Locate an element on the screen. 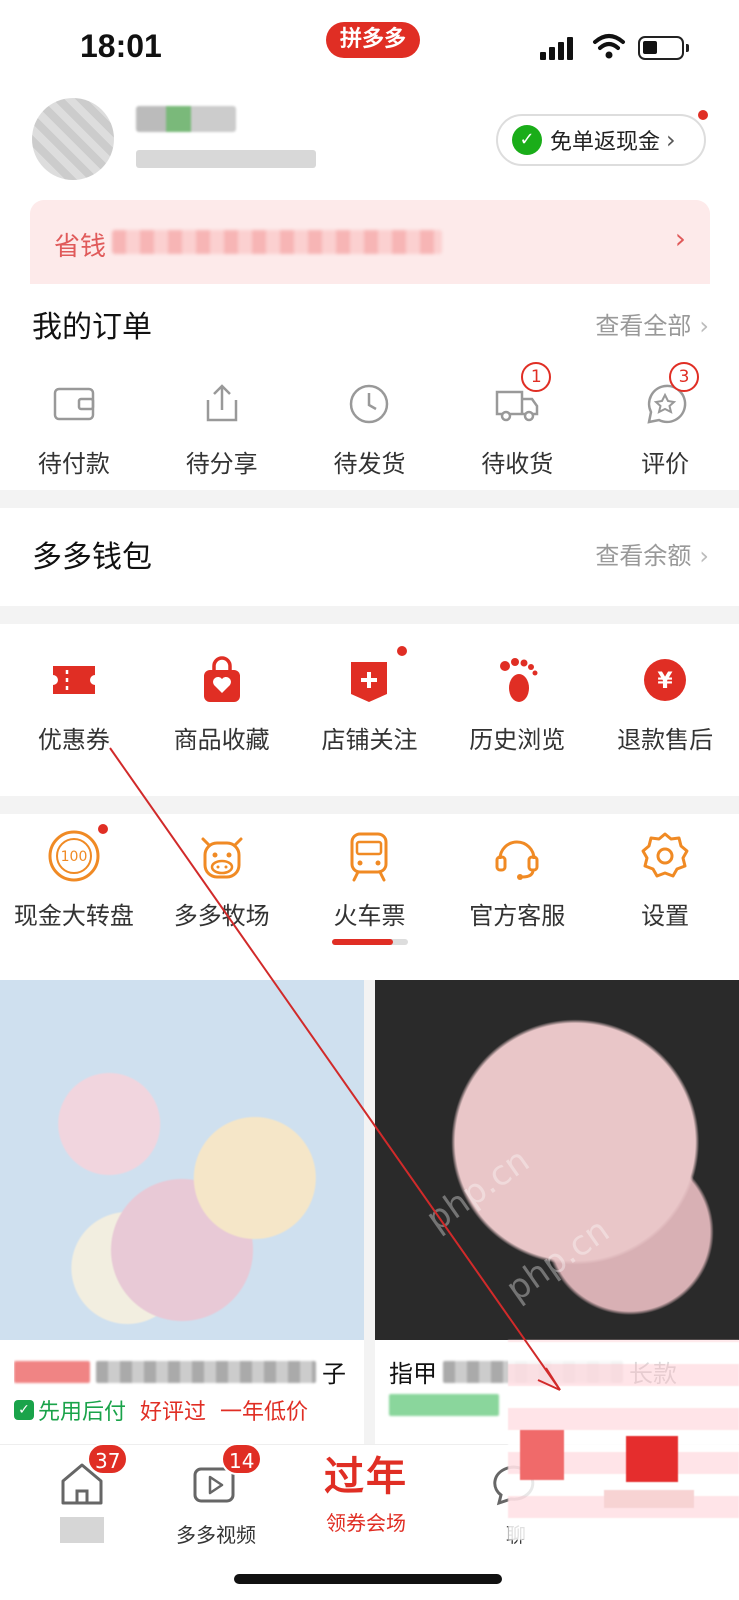 This screenshot has width=739, height=1600. order-pending-receipt: 1 待收货 is located at coordinates (517, 420).